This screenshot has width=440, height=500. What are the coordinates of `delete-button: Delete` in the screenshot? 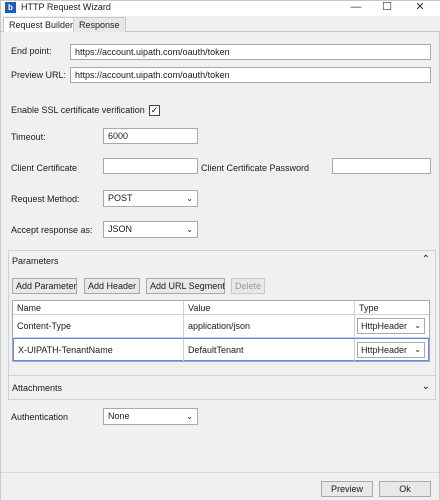 It's located at (248, 286).